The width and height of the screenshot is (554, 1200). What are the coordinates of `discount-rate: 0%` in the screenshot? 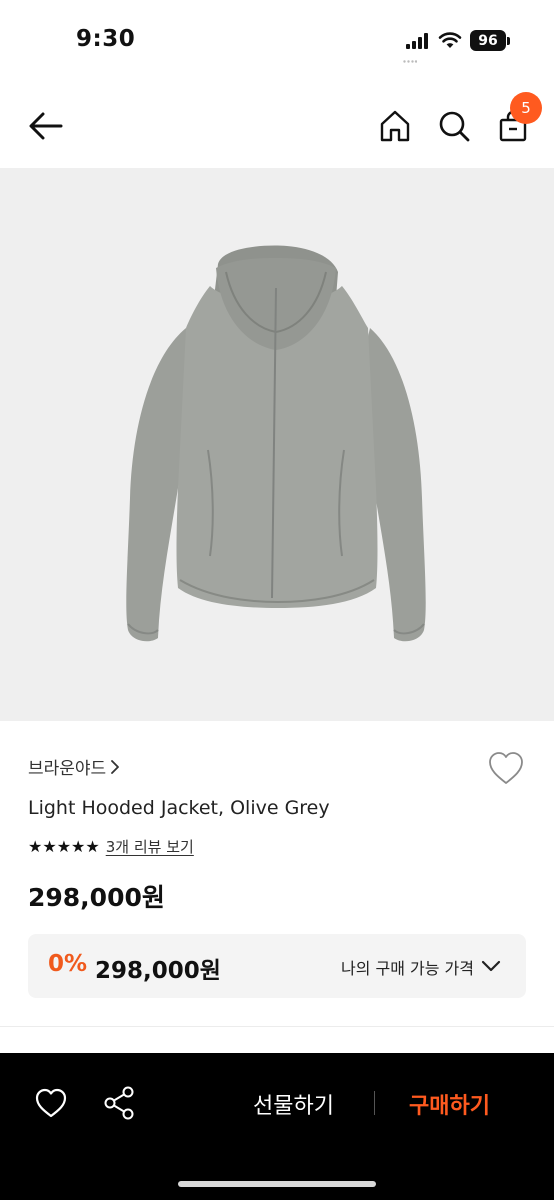 It's located at (68, 964).